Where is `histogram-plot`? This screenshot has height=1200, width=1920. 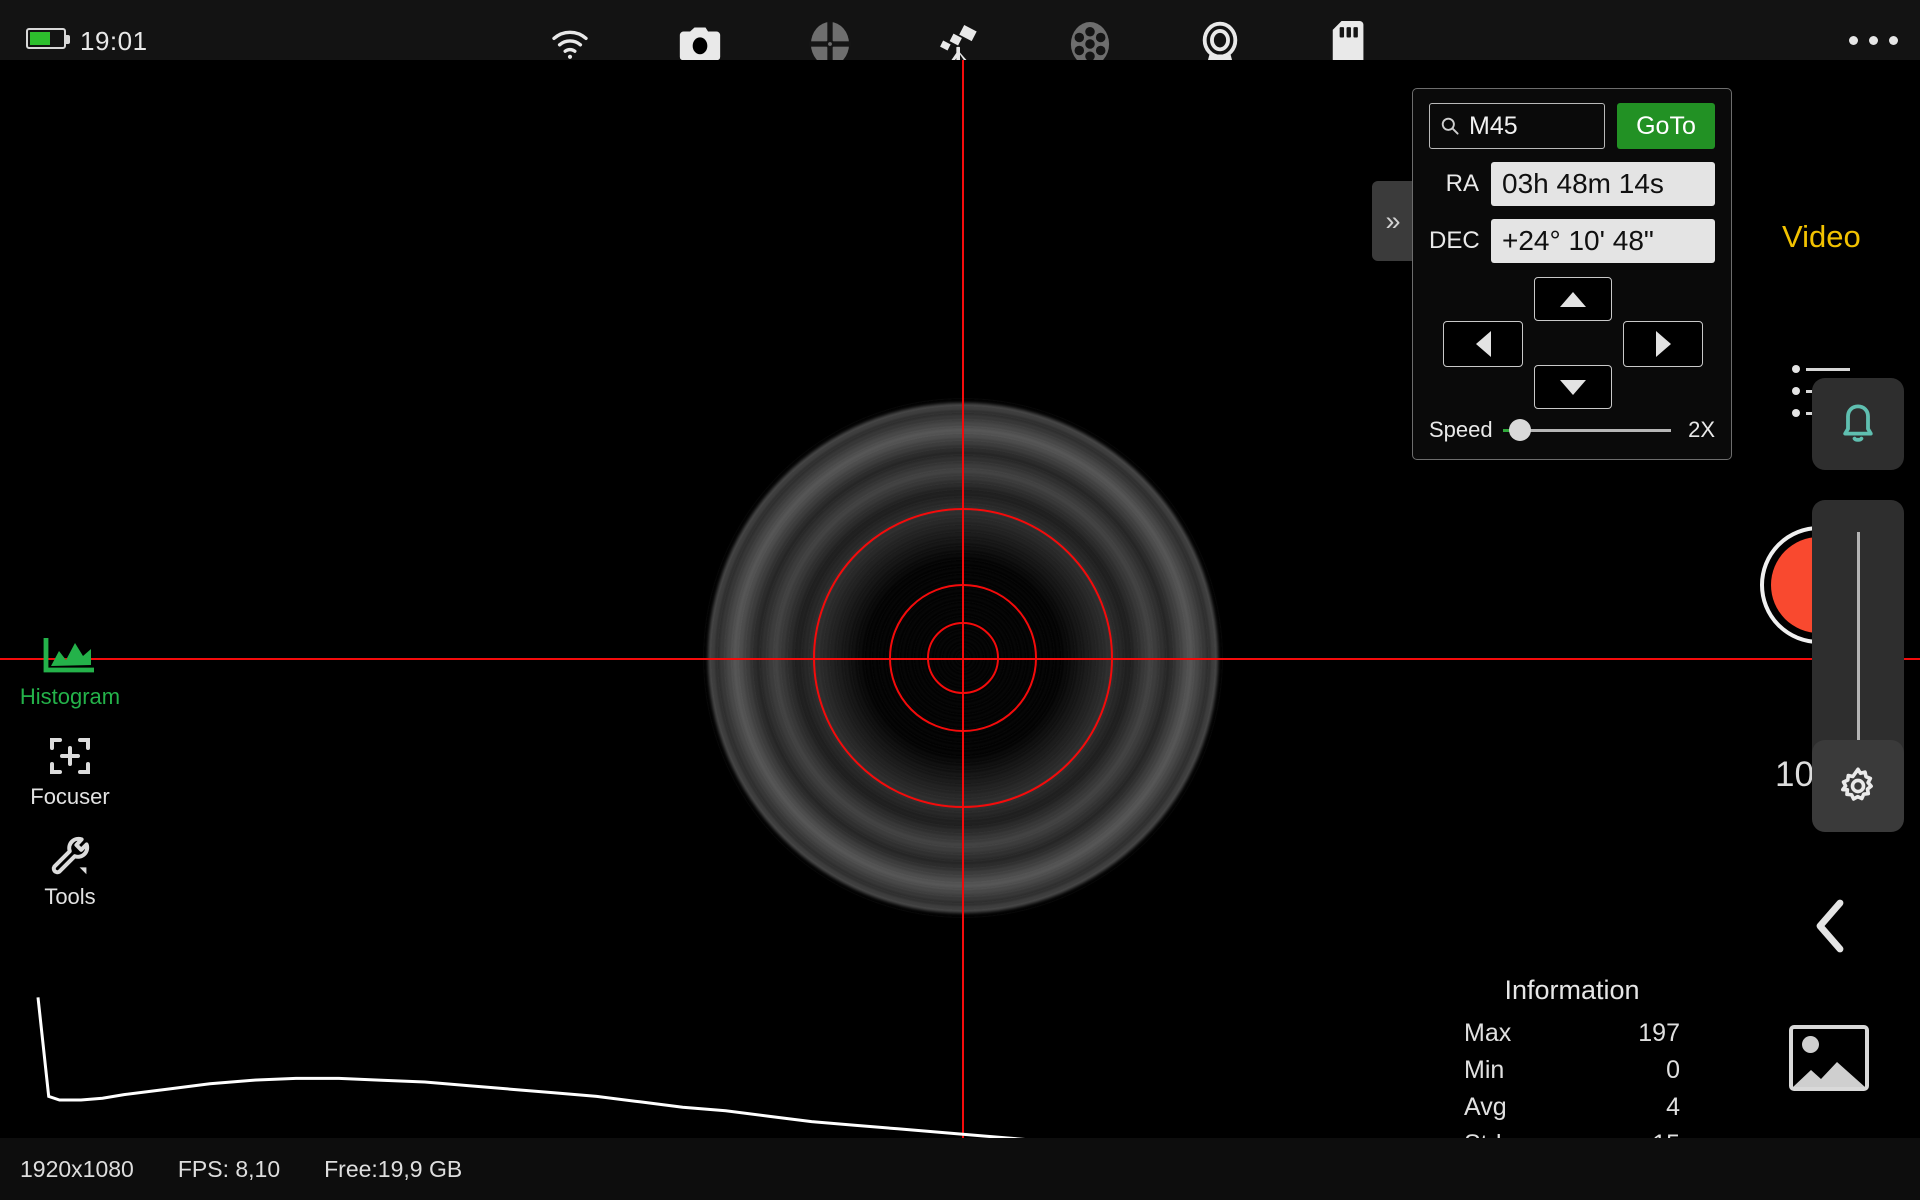
histogram-plot is located at coordinates (710, 1060).